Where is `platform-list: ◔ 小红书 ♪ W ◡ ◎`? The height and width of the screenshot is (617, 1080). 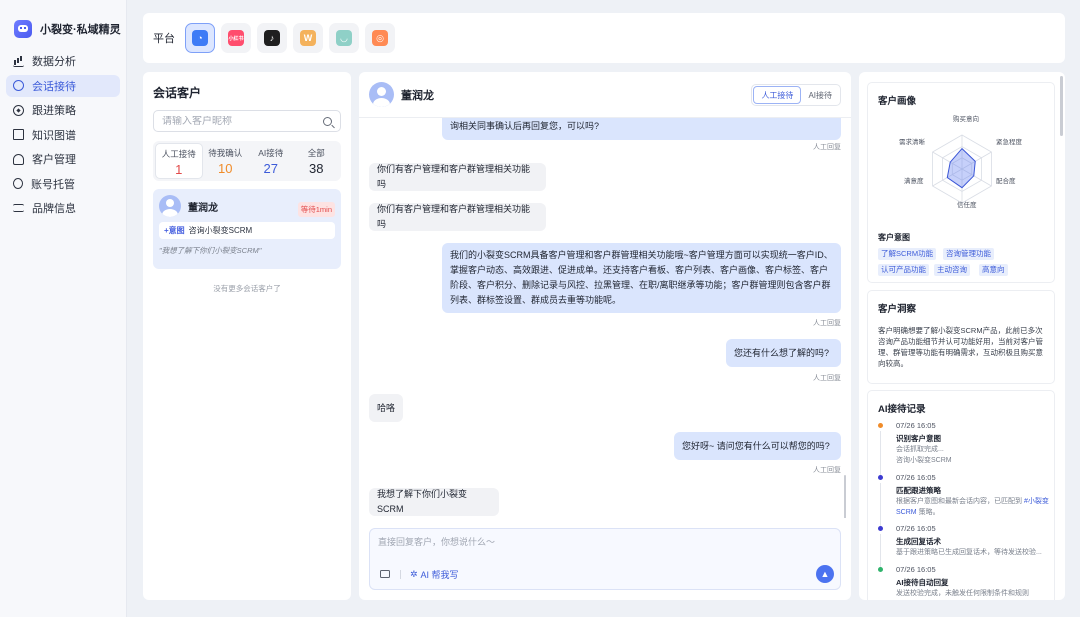
platform-list: ◔ 小红书 ♪ W ◡ ◎ is located at coordinates (293, 38).